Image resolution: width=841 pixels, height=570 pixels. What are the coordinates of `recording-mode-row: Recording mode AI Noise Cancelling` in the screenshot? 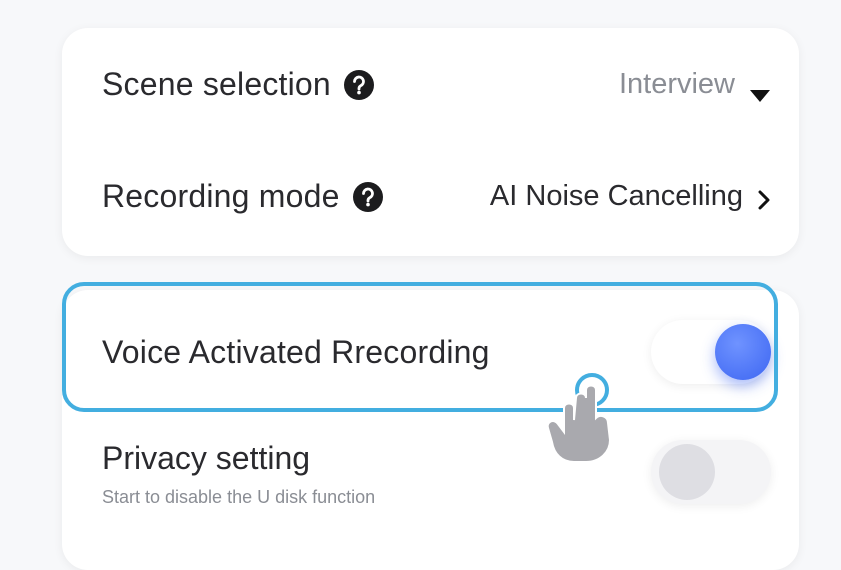 It's located at (436, 196).